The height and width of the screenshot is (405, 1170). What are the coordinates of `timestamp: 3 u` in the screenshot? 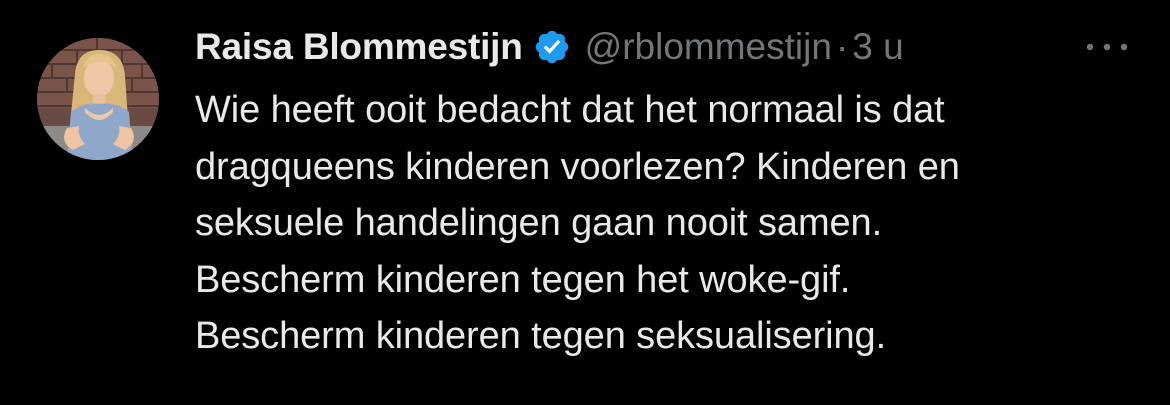 It's located at (877, 47).